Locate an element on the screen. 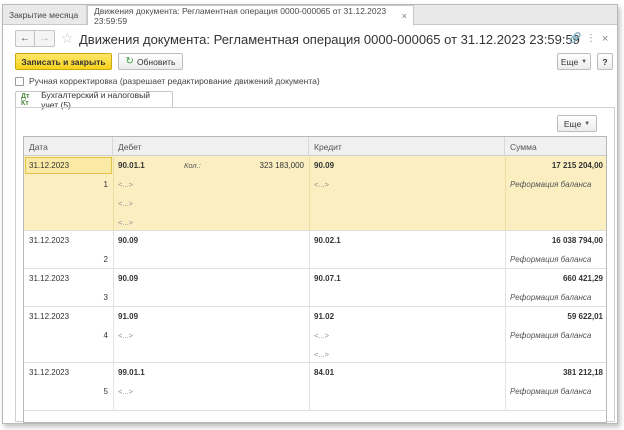  sum-cell: 16 038 794,00 is located at coordinates (555, 240).